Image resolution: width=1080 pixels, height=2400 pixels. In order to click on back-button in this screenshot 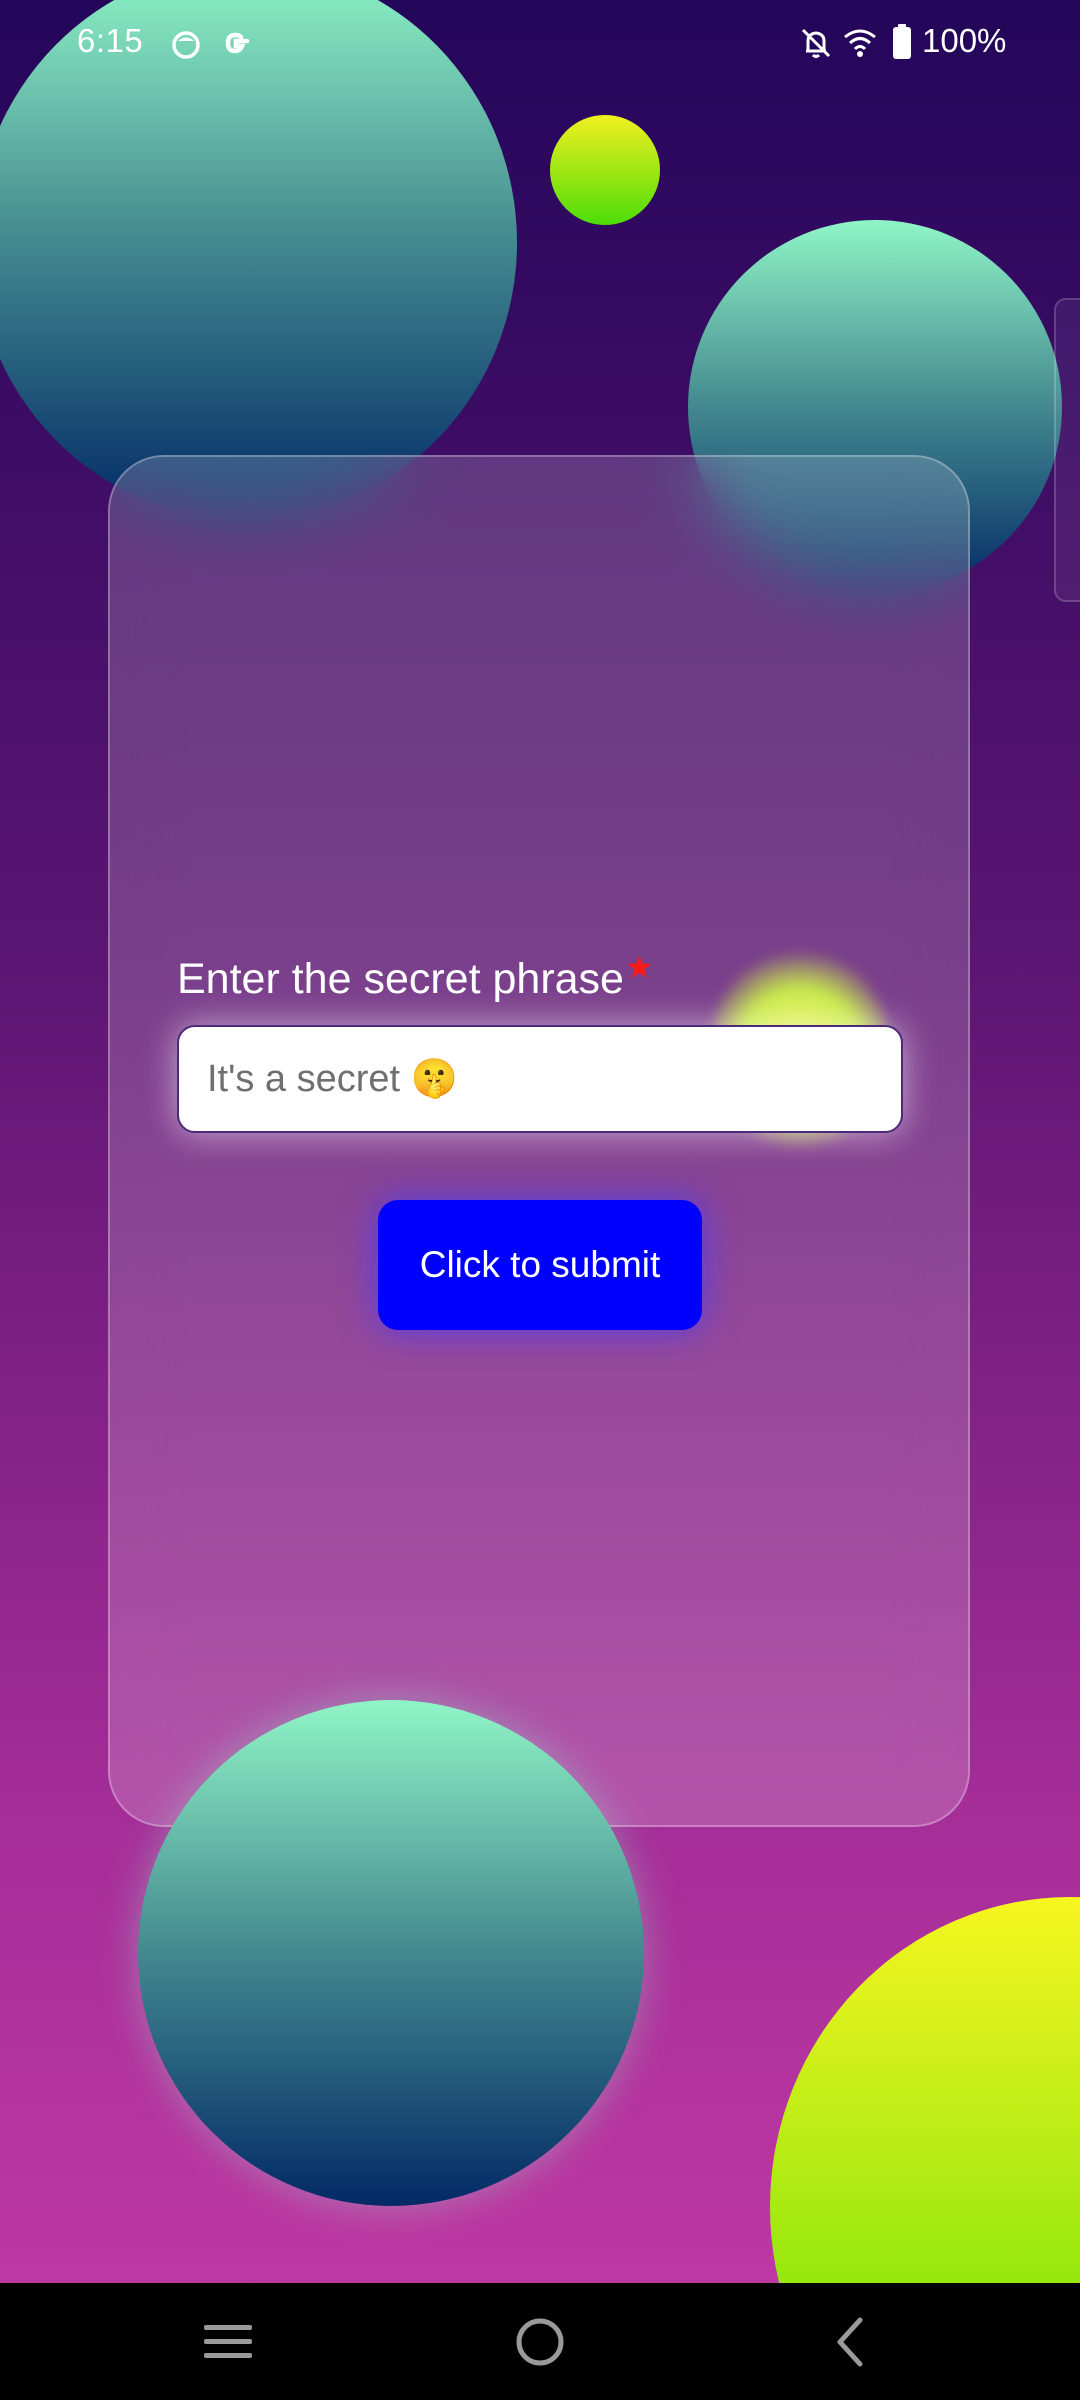, I will do `click(850, 2341)`.